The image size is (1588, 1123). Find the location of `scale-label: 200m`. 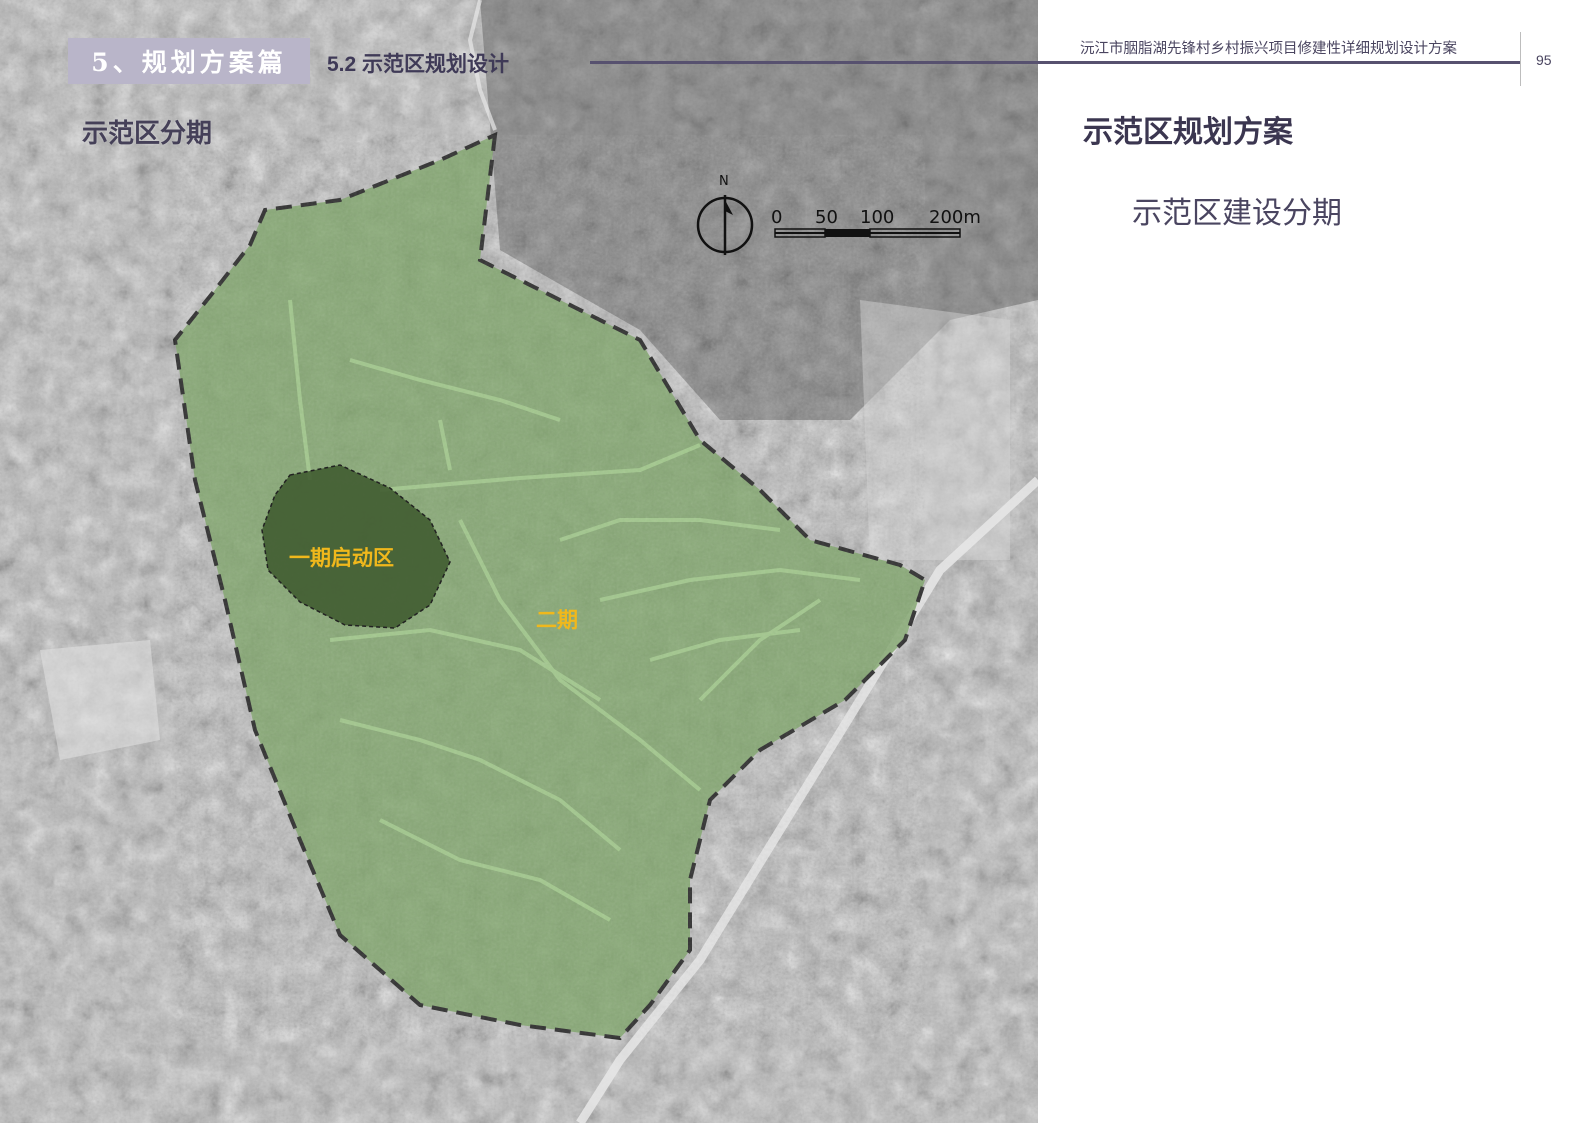

scale-label: 200m is located at coordinates (955, 217).